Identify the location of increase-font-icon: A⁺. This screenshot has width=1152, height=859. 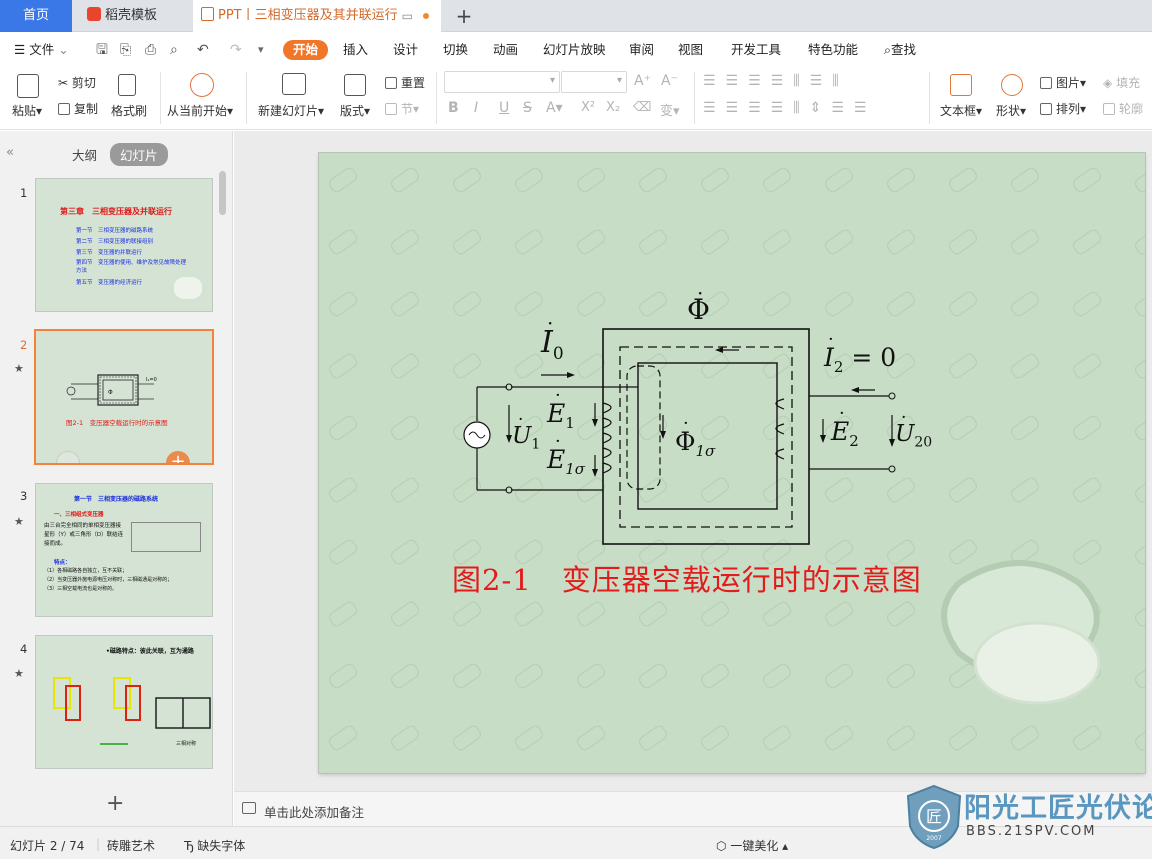
(642, 81).